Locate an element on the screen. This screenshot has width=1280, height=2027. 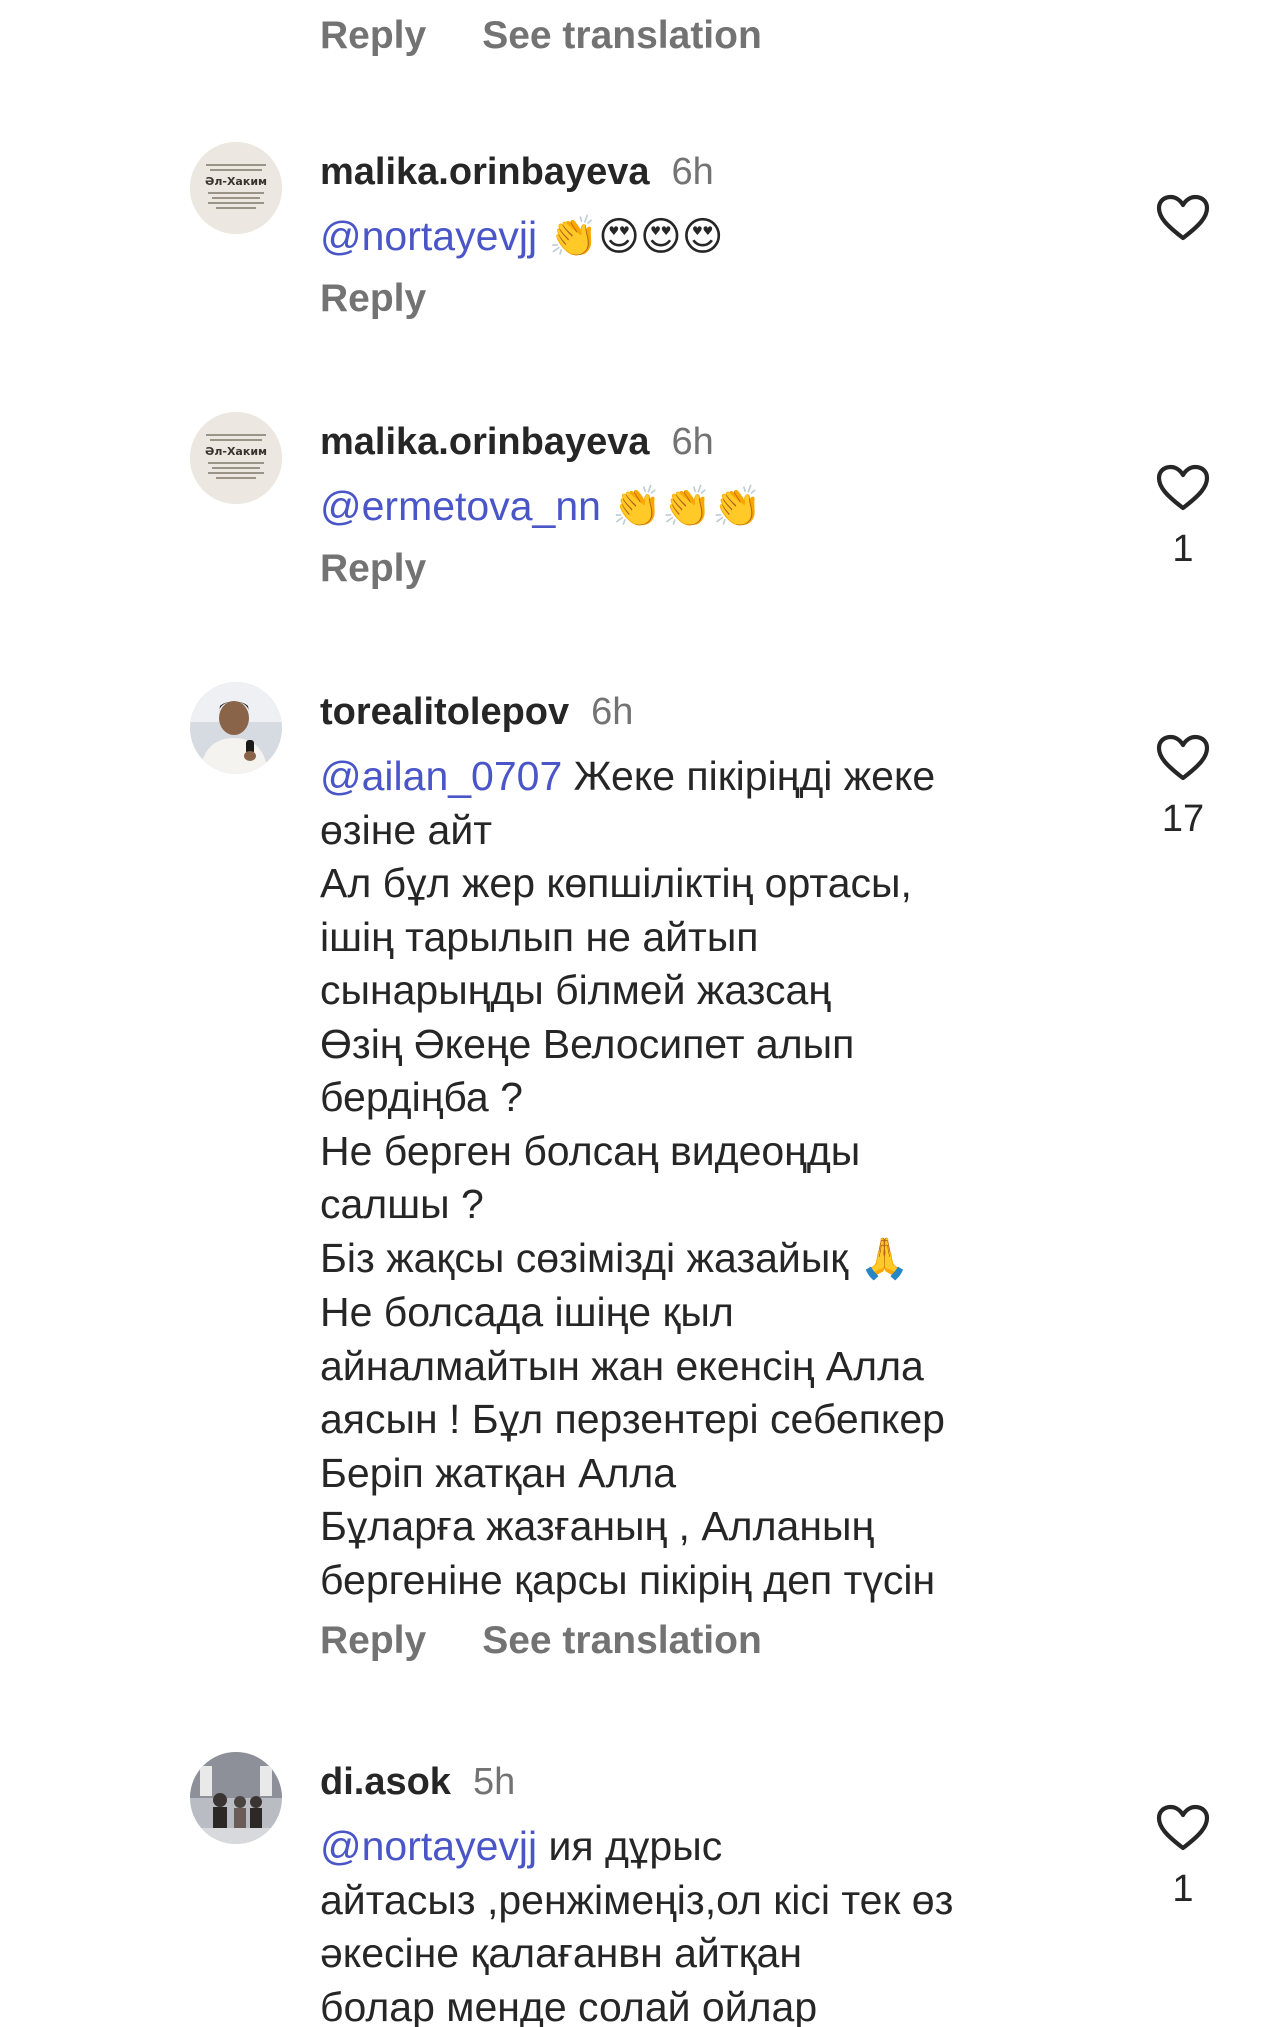
mention-link: @ermetova_nn is located at coordinates (460, 506).